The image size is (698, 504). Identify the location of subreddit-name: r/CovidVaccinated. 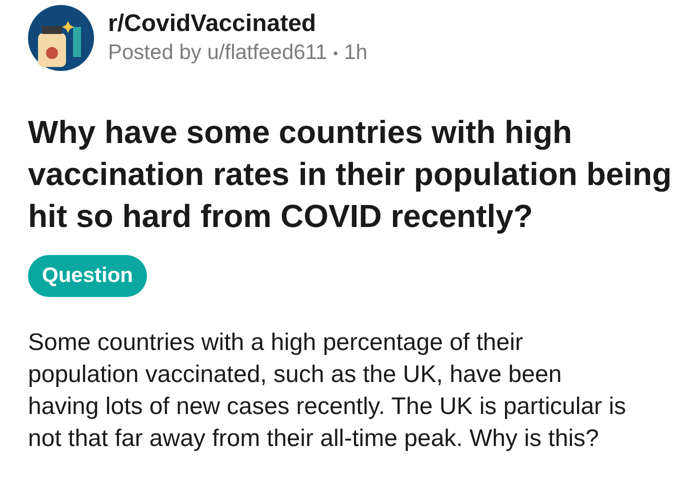
(238, 24).